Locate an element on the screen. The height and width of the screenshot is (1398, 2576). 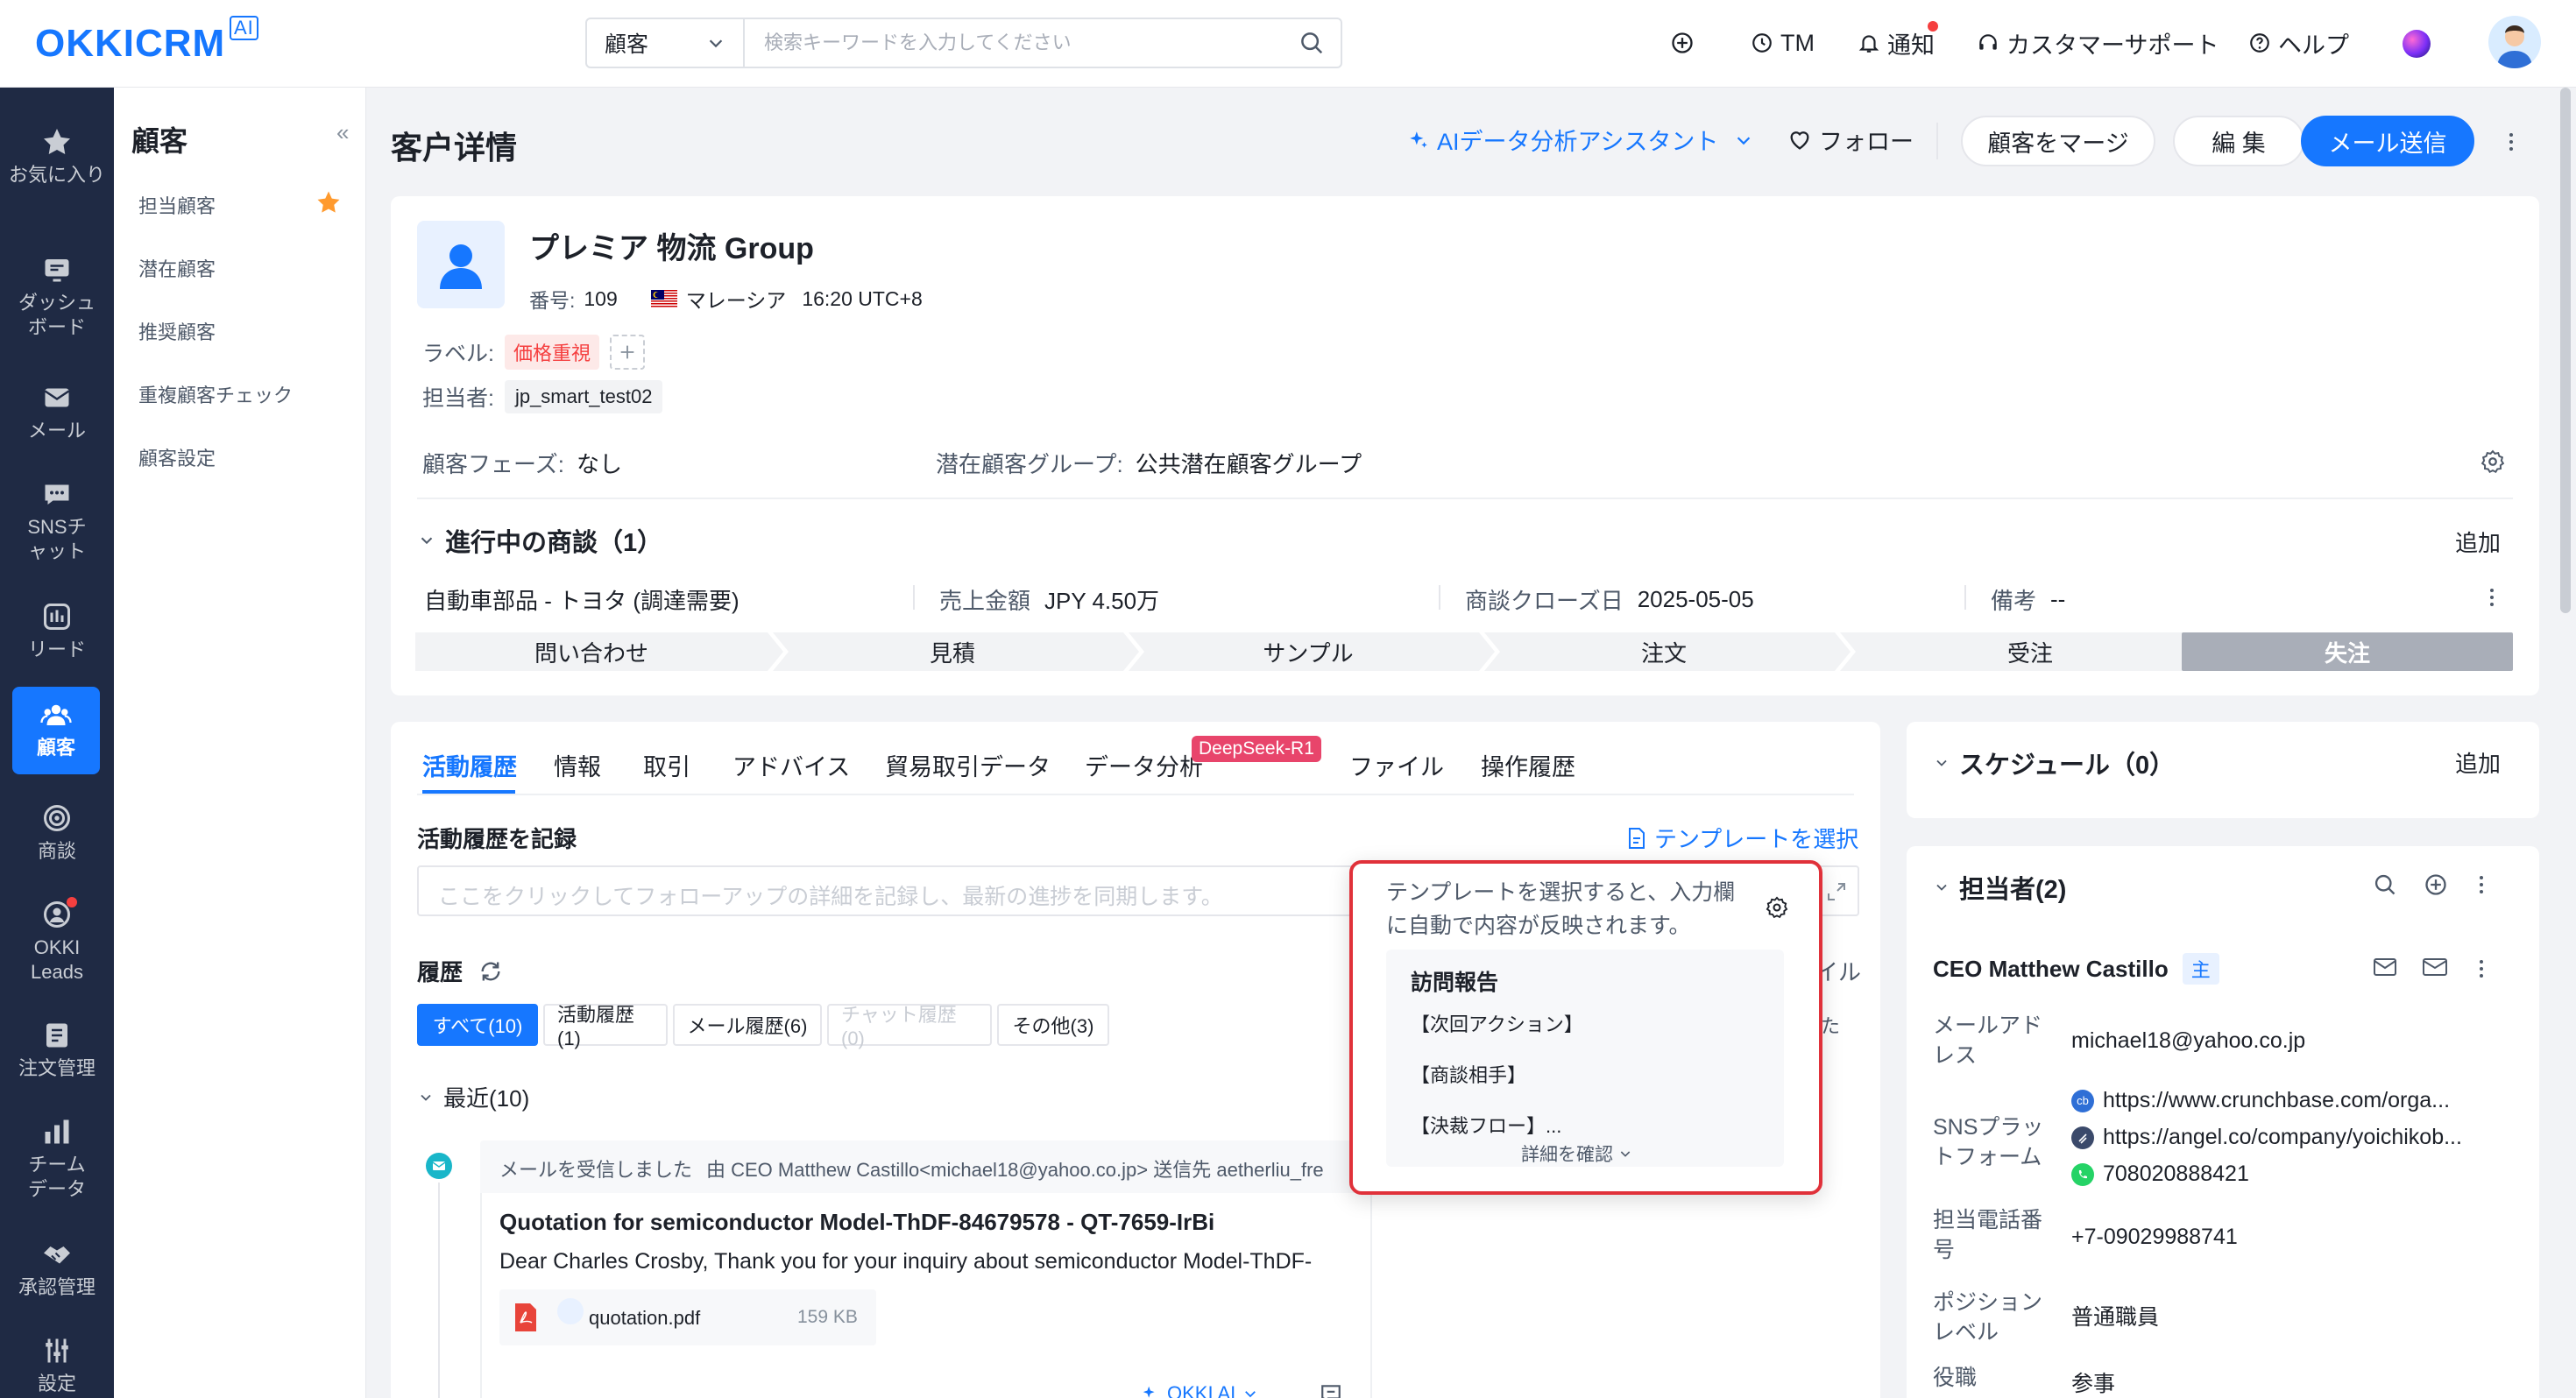
tab-label: 活動履歴 is located at coordinates (469, 767).